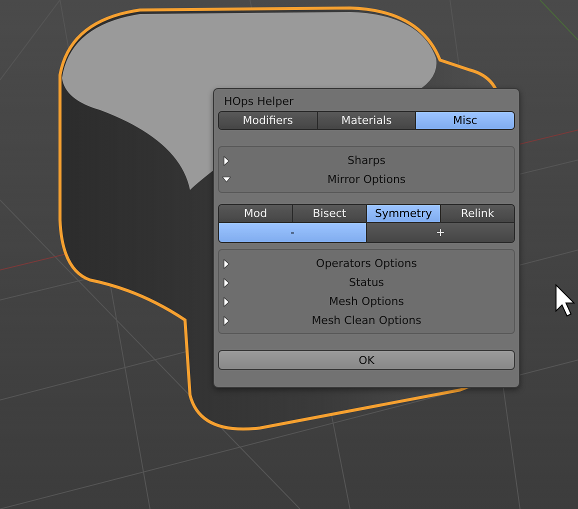  What do you see at coordinates (329, 213) in the screenshot?
I see `tab: Bisect` at bounding box center [329, 213].